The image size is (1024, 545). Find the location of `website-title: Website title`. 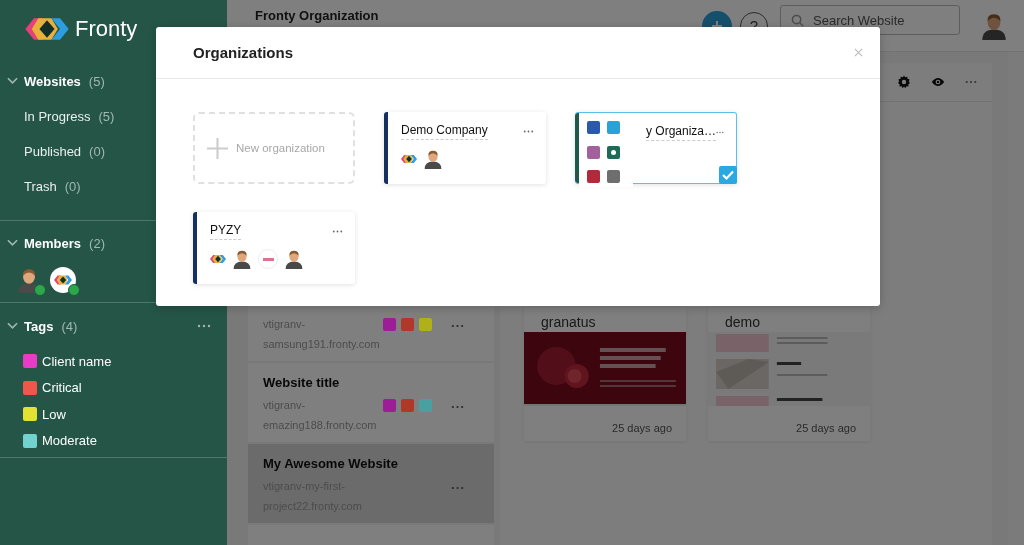

website-title: Website title is located at coordinates (302, 383).